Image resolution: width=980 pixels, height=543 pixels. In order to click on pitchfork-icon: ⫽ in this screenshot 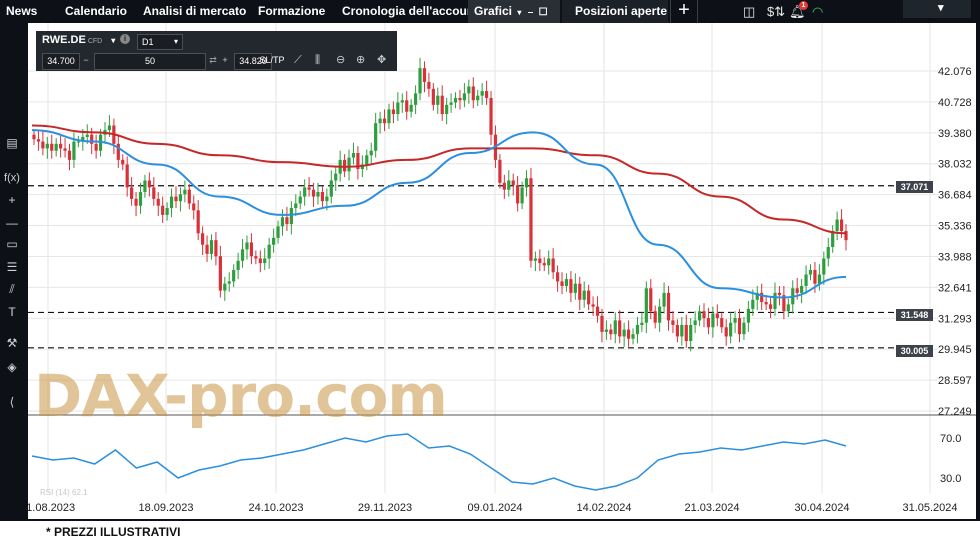, I will do `click(12, 289)`.